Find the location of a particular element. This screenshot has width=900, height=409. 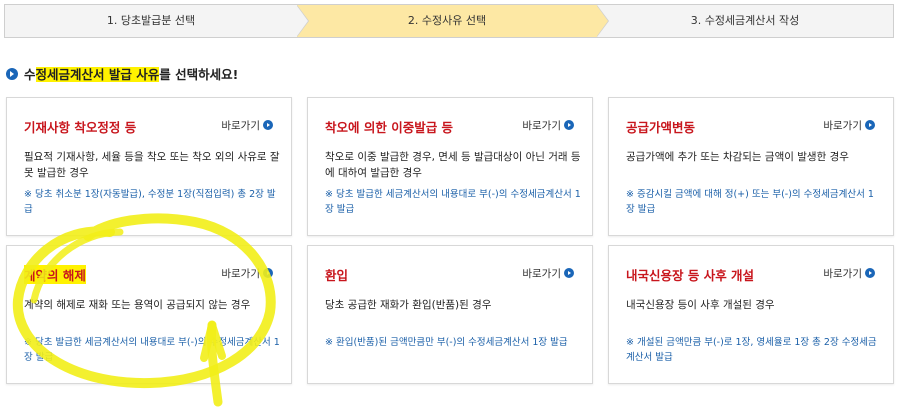

section-heading: 수정세금계산서 발급 사유를 선택하세요! is located at coordinates (122, 75).